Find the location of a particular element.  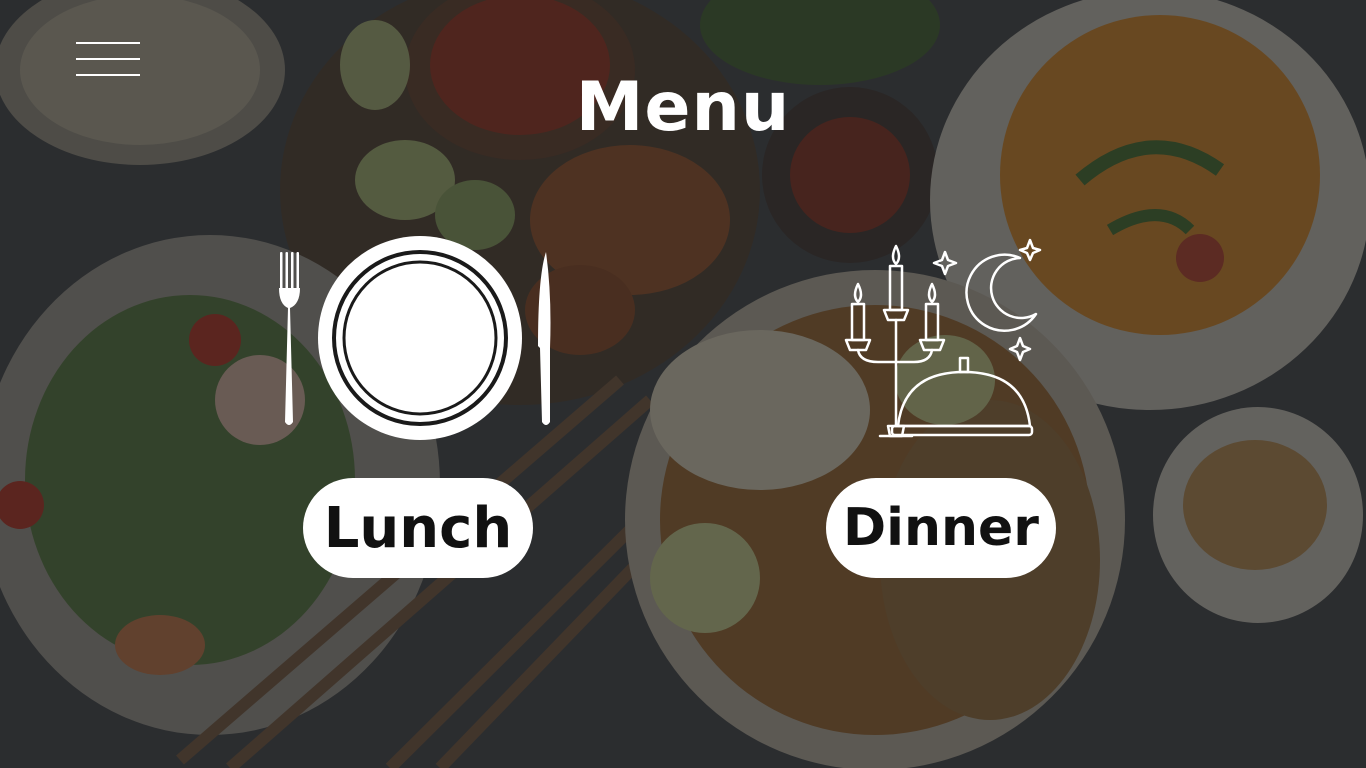

plate-fork-knife-icon is located at coordinates (418, 341).